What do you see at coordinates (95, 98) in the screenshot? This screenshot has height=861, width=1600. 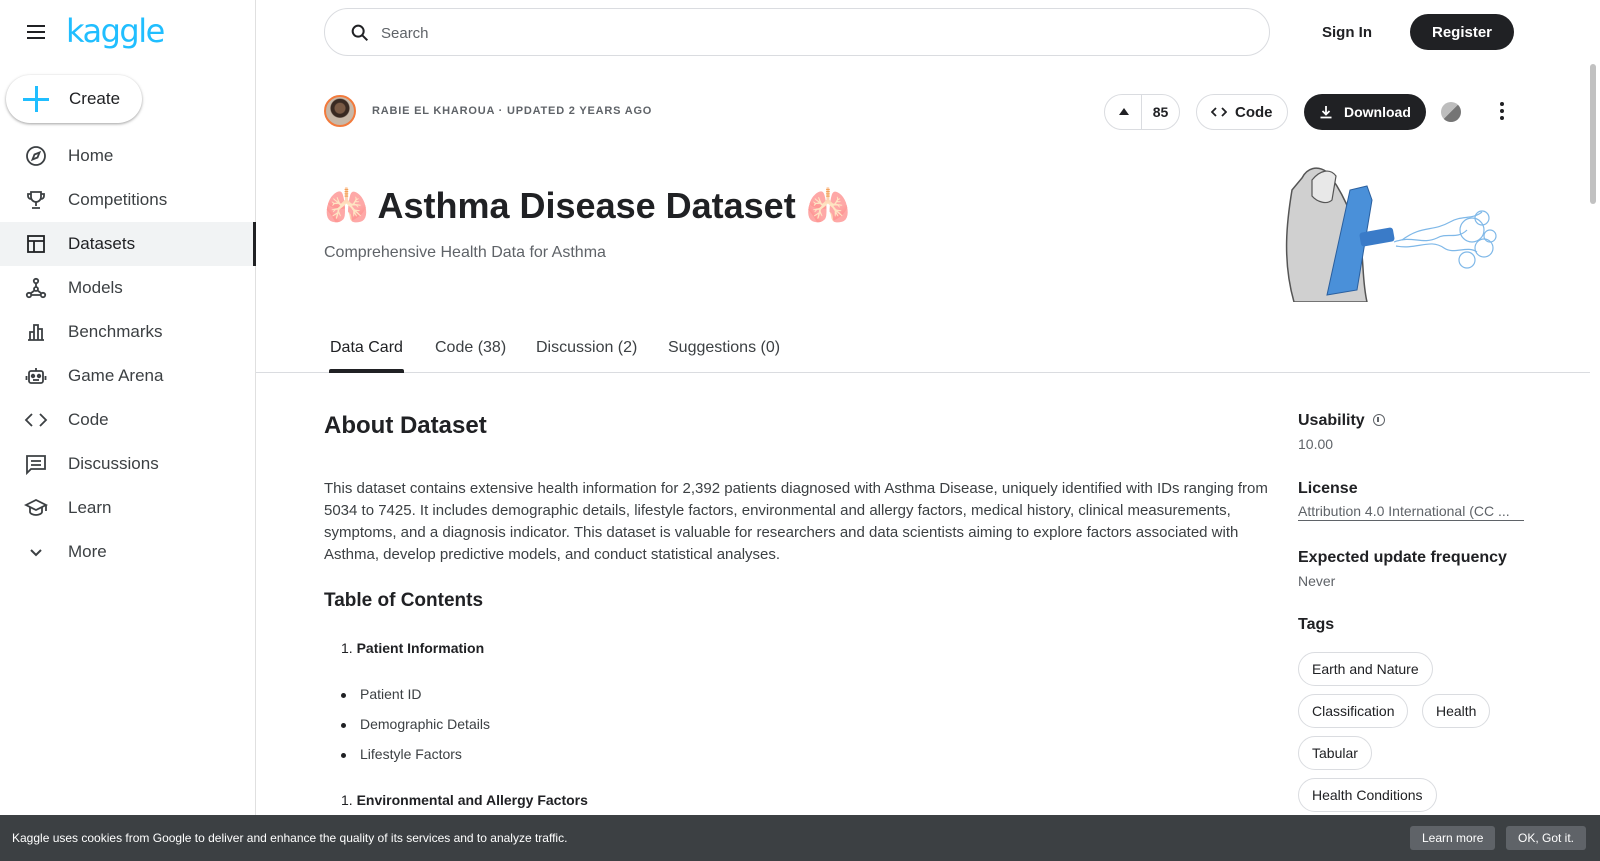 I see `create-label: Create` at bounding box center [95, 98].